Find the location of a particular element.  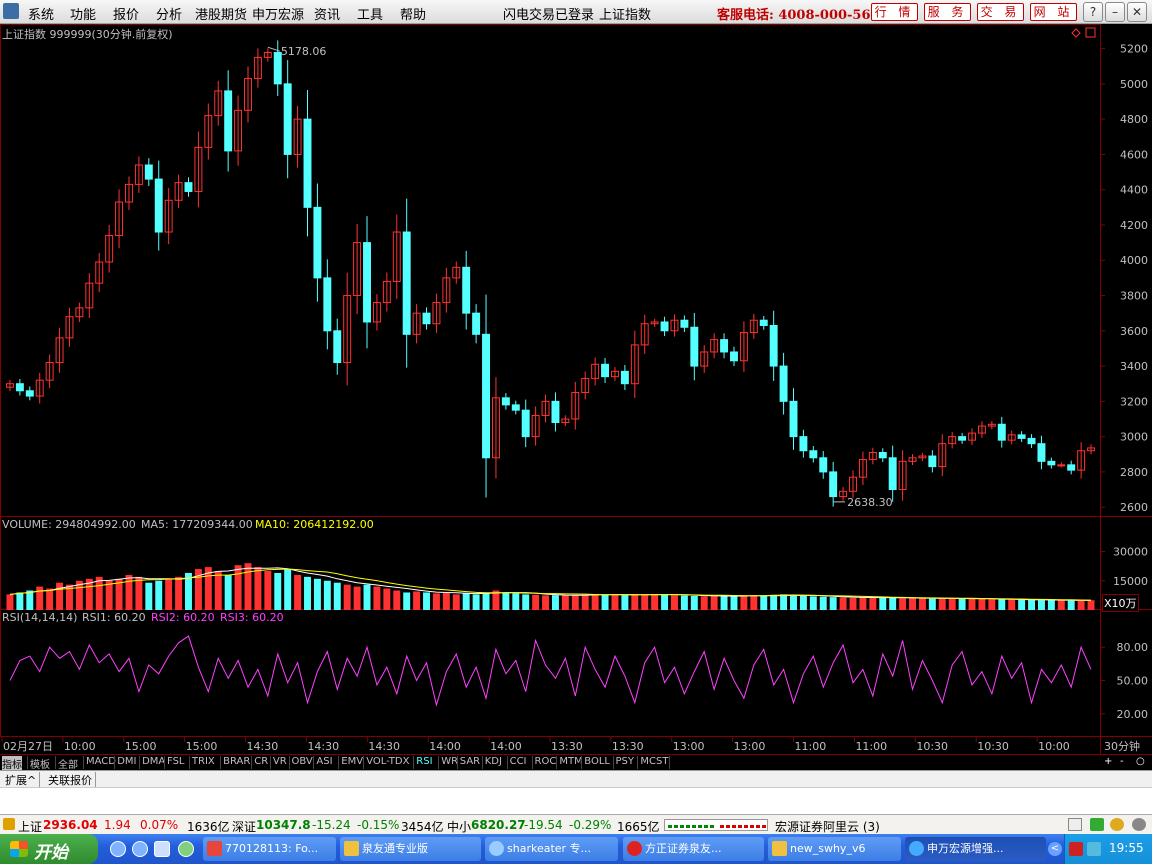

indicator-tab-mcst: MCST is located at coordinates (654, 761).